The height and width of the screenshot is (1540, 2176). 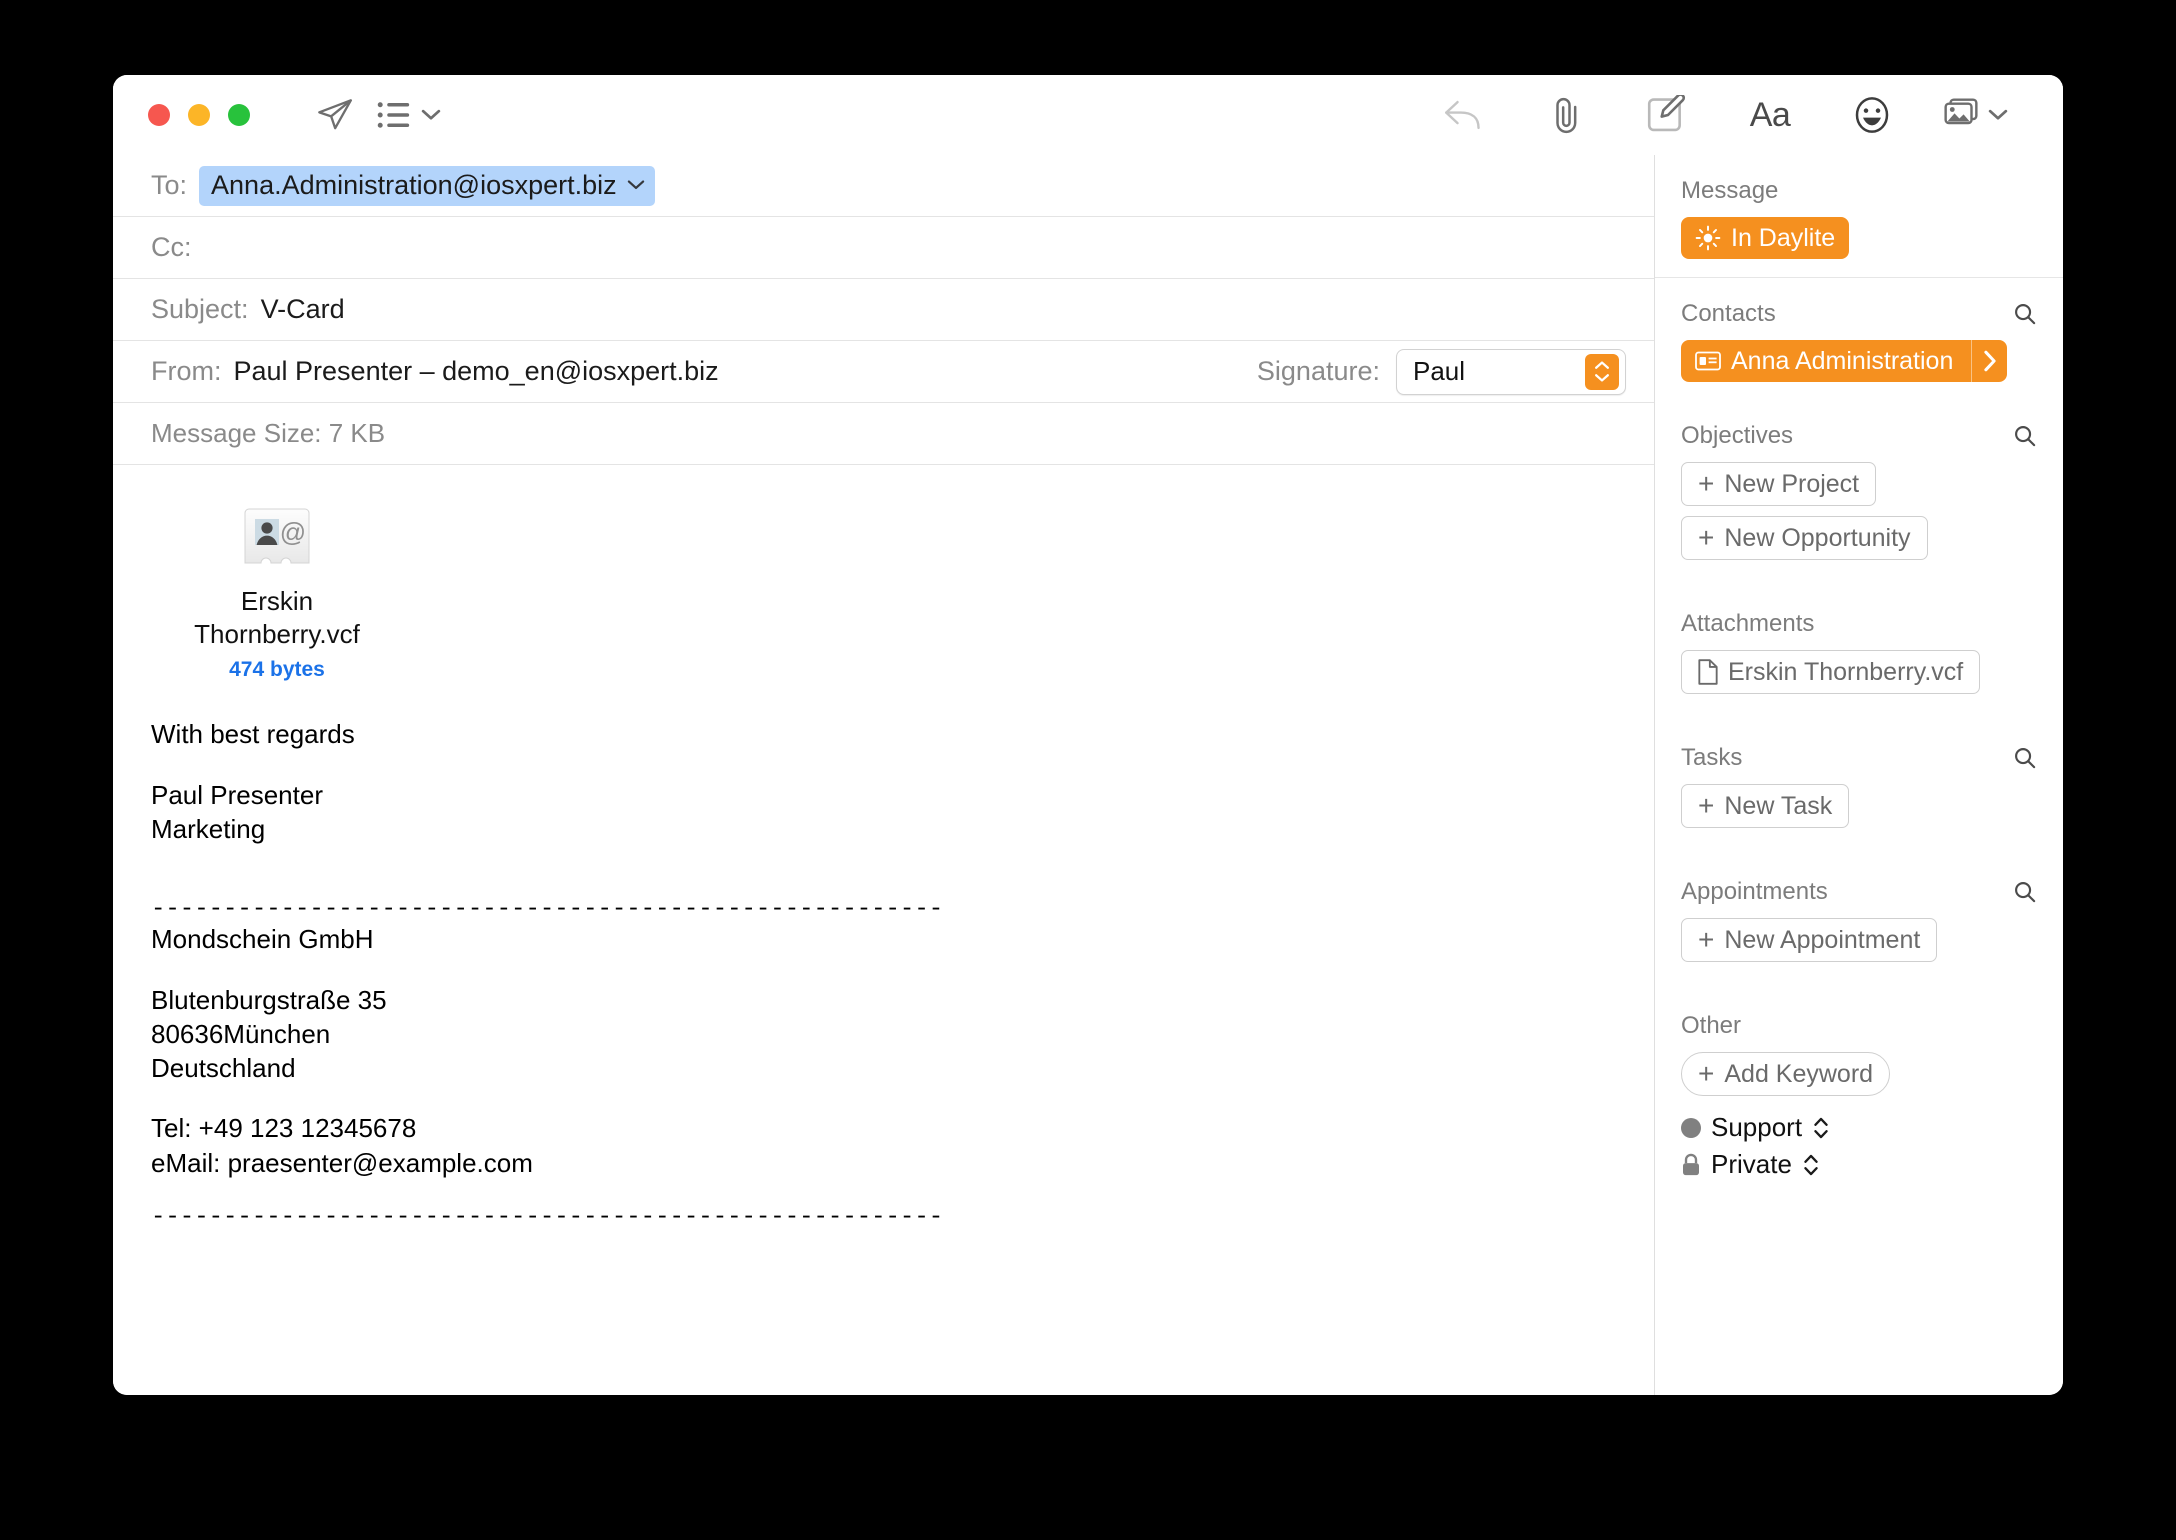 I want to click on signature-select: Paul, so click(x=1511, y=371).